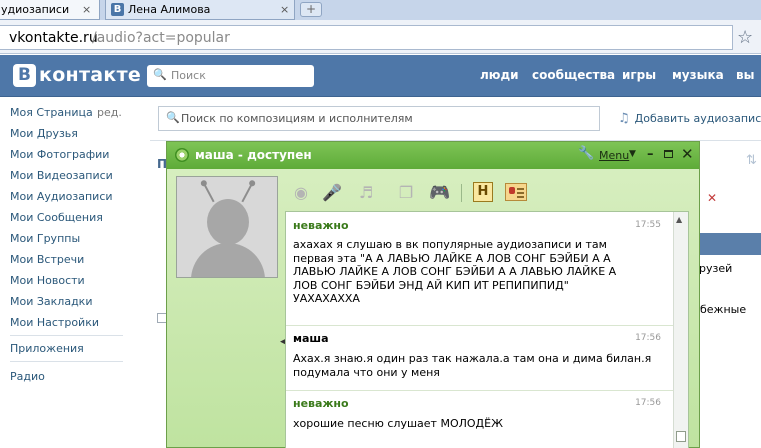 This screenshot has height=448, width=761. What do you see at coordinates (516, 192) in the screenshot?
I see `contact-card-icon` at bounding box center [516, 192].